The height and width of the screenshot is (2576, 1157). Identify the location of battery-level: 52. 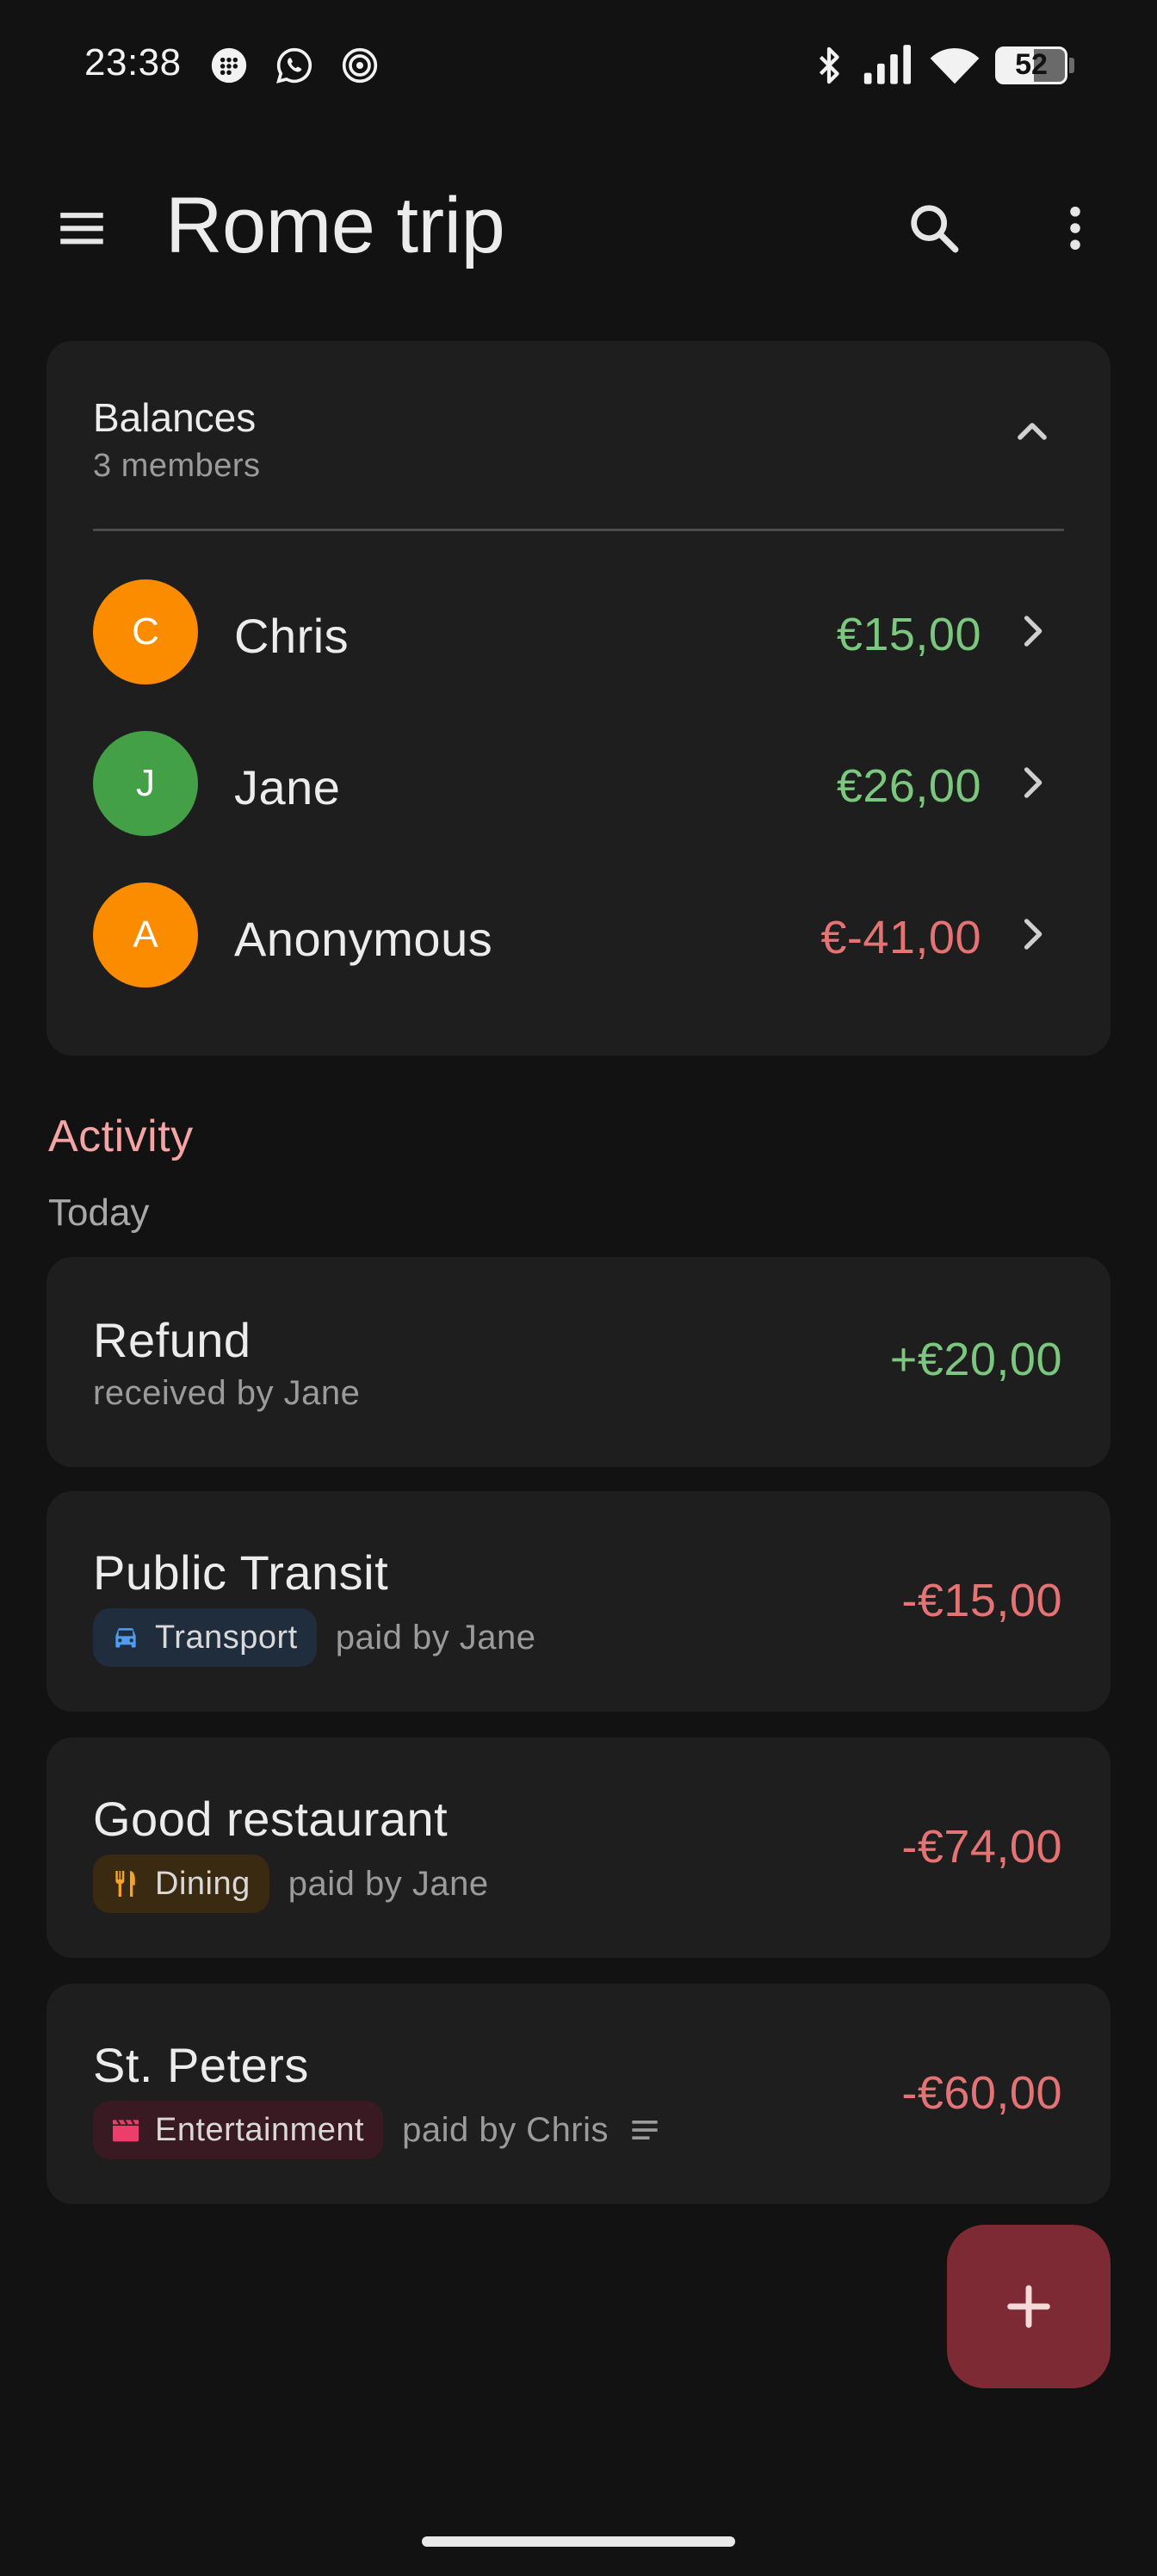
(1032, 64).